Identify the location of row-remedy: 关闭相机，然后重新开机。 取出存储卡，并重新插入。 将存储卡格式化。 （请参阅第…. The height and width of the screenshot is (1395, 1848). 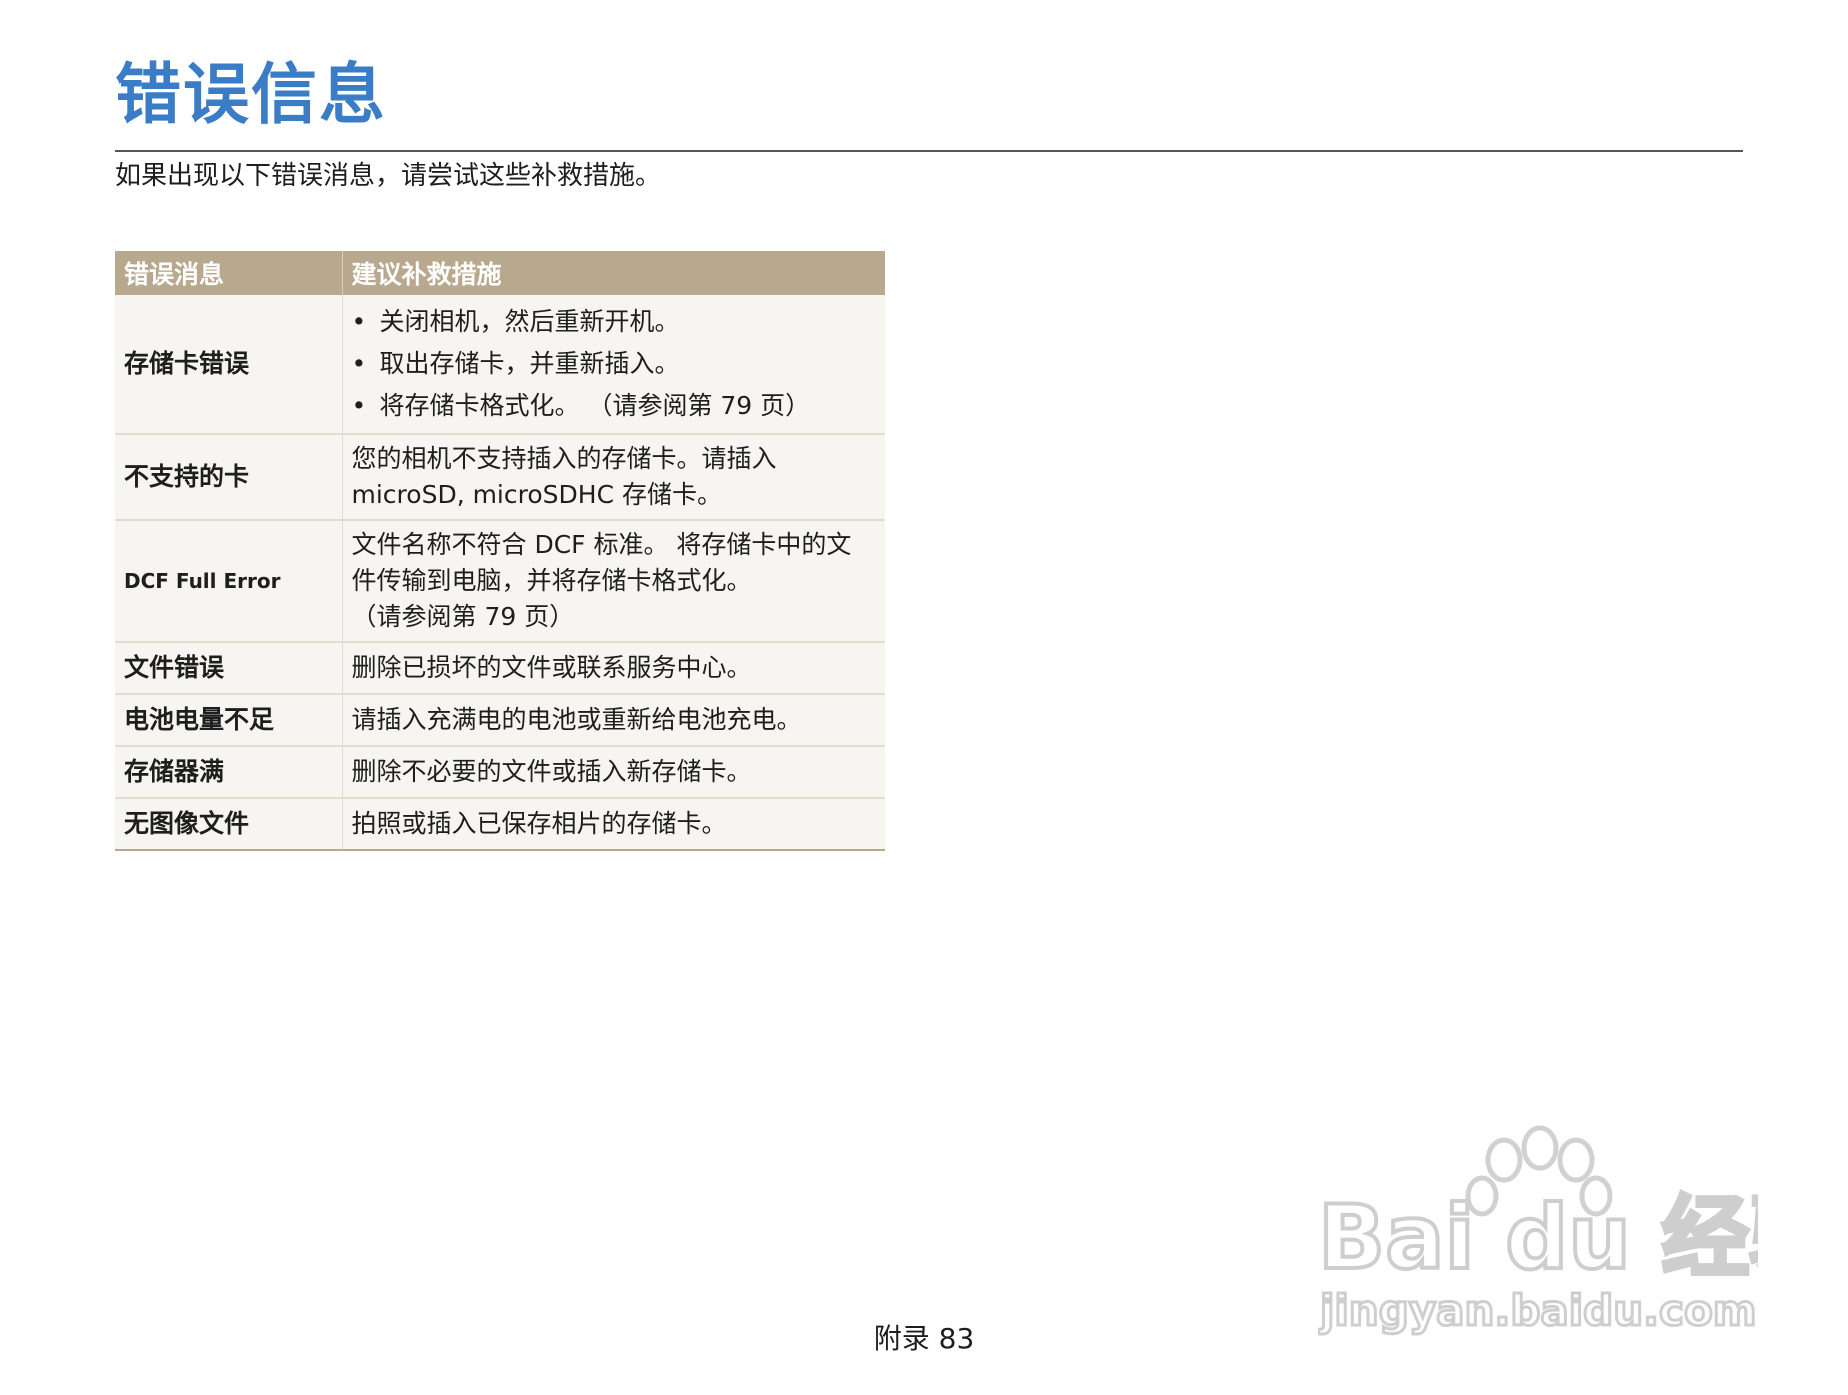
(613, 365).